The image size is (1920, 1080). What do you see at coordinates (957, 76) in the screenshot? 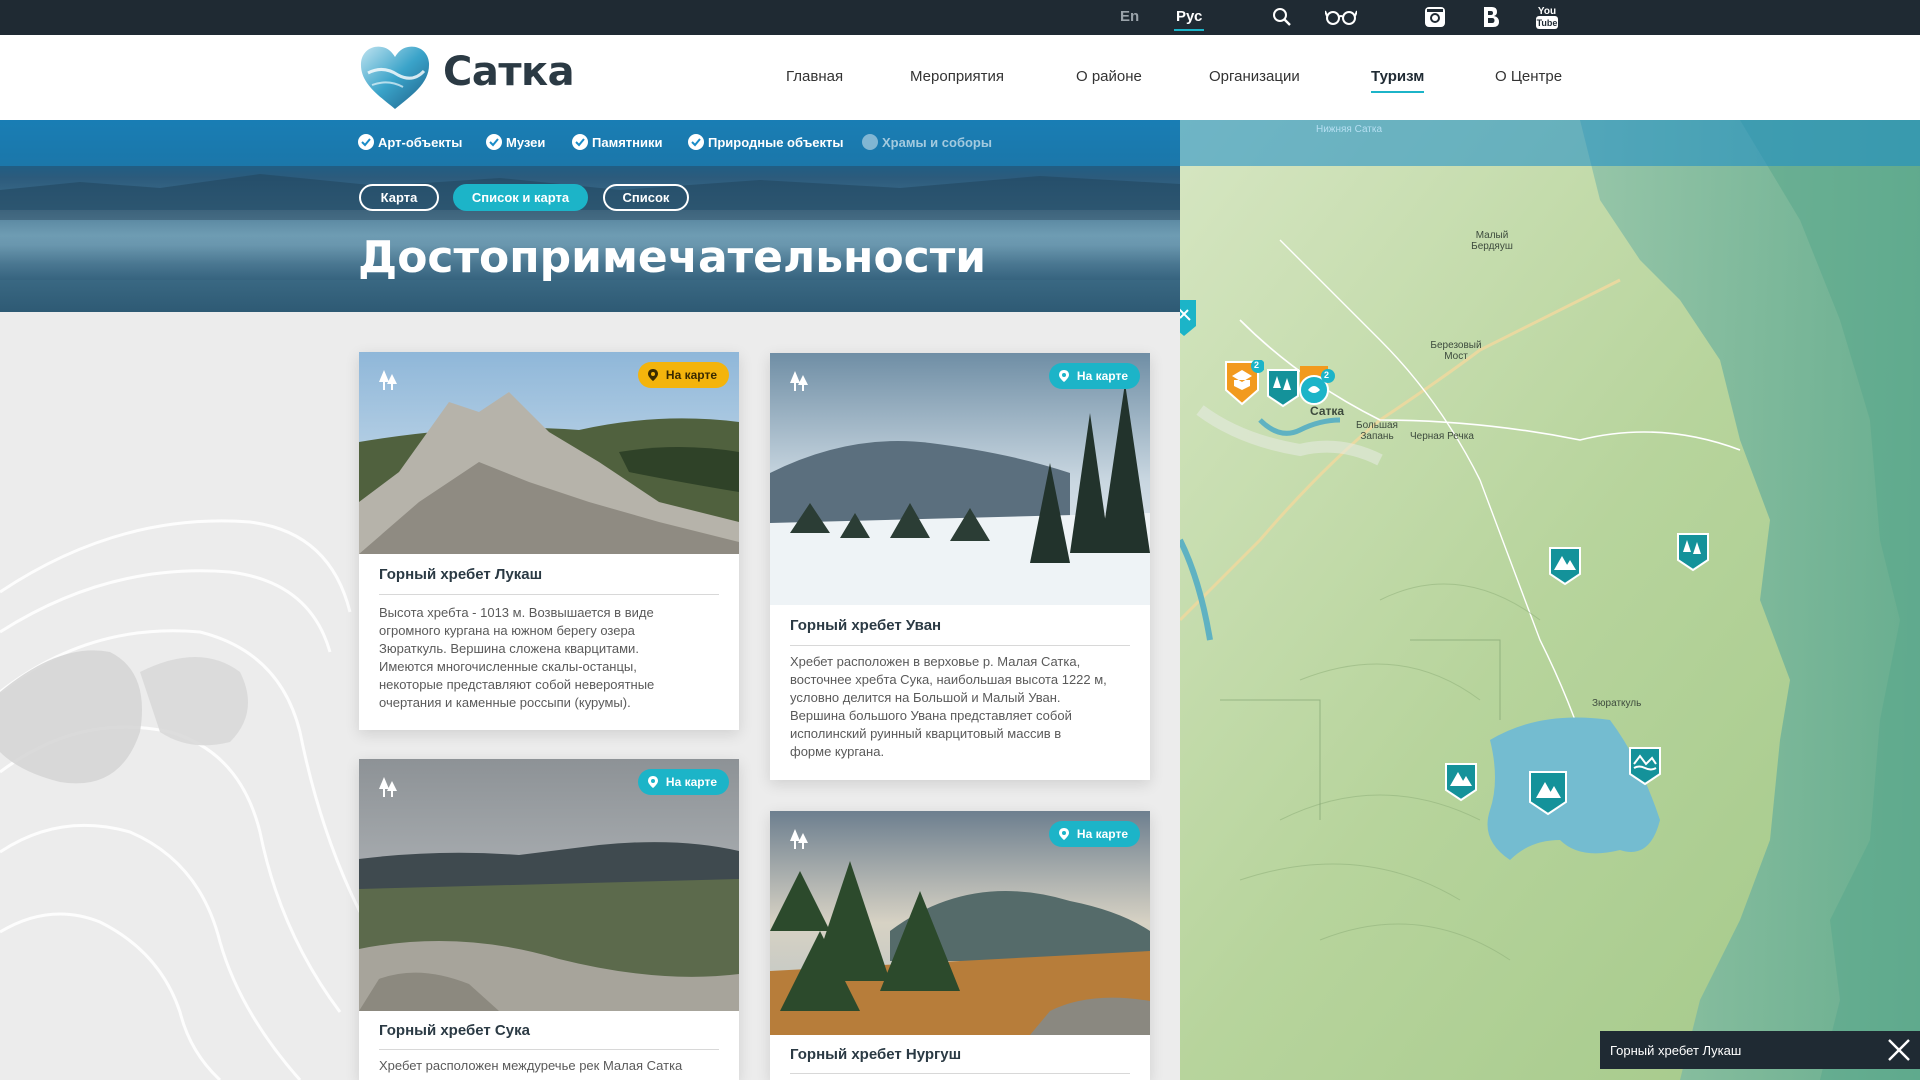
I see `nav-item-events: Мероприятия` at bounding box center [957, 76].